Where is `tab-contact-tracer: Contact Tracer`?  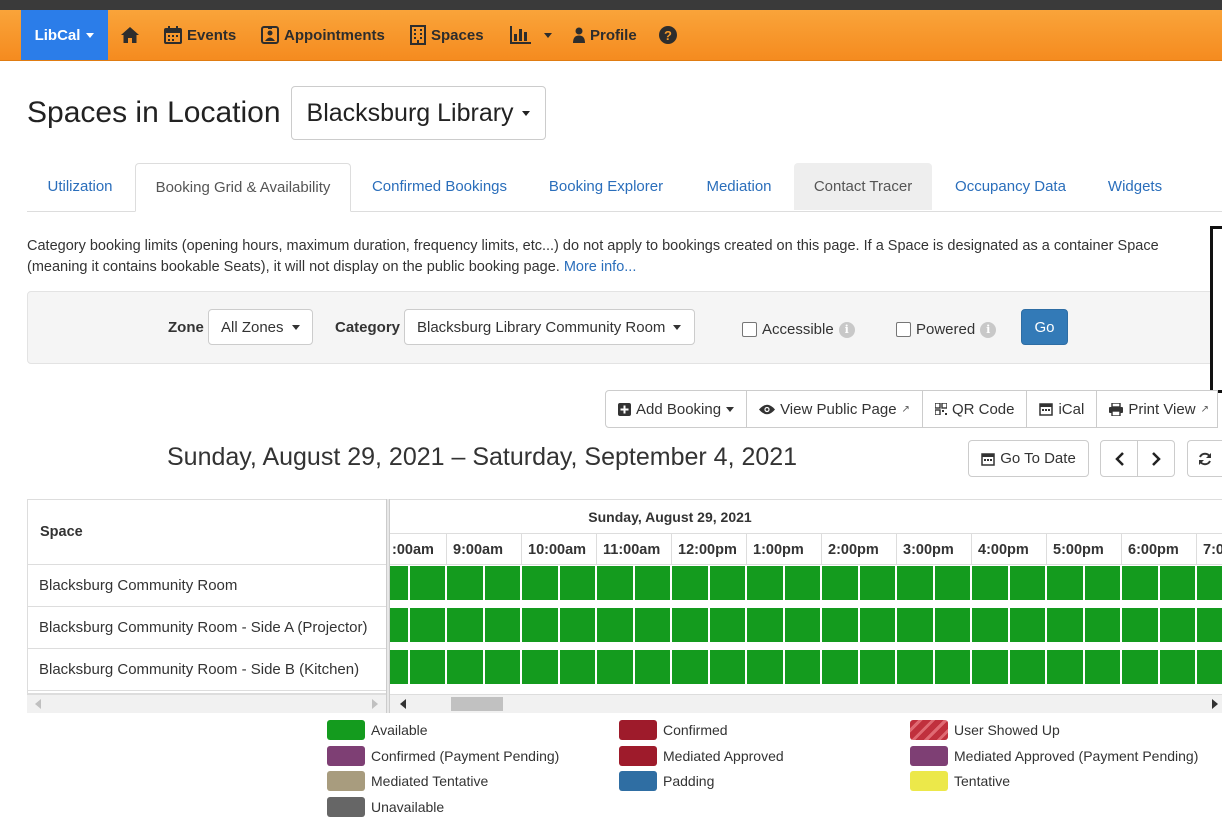 tab-contact-tracer: Contact Tracer is located at coordinates (863, 186).